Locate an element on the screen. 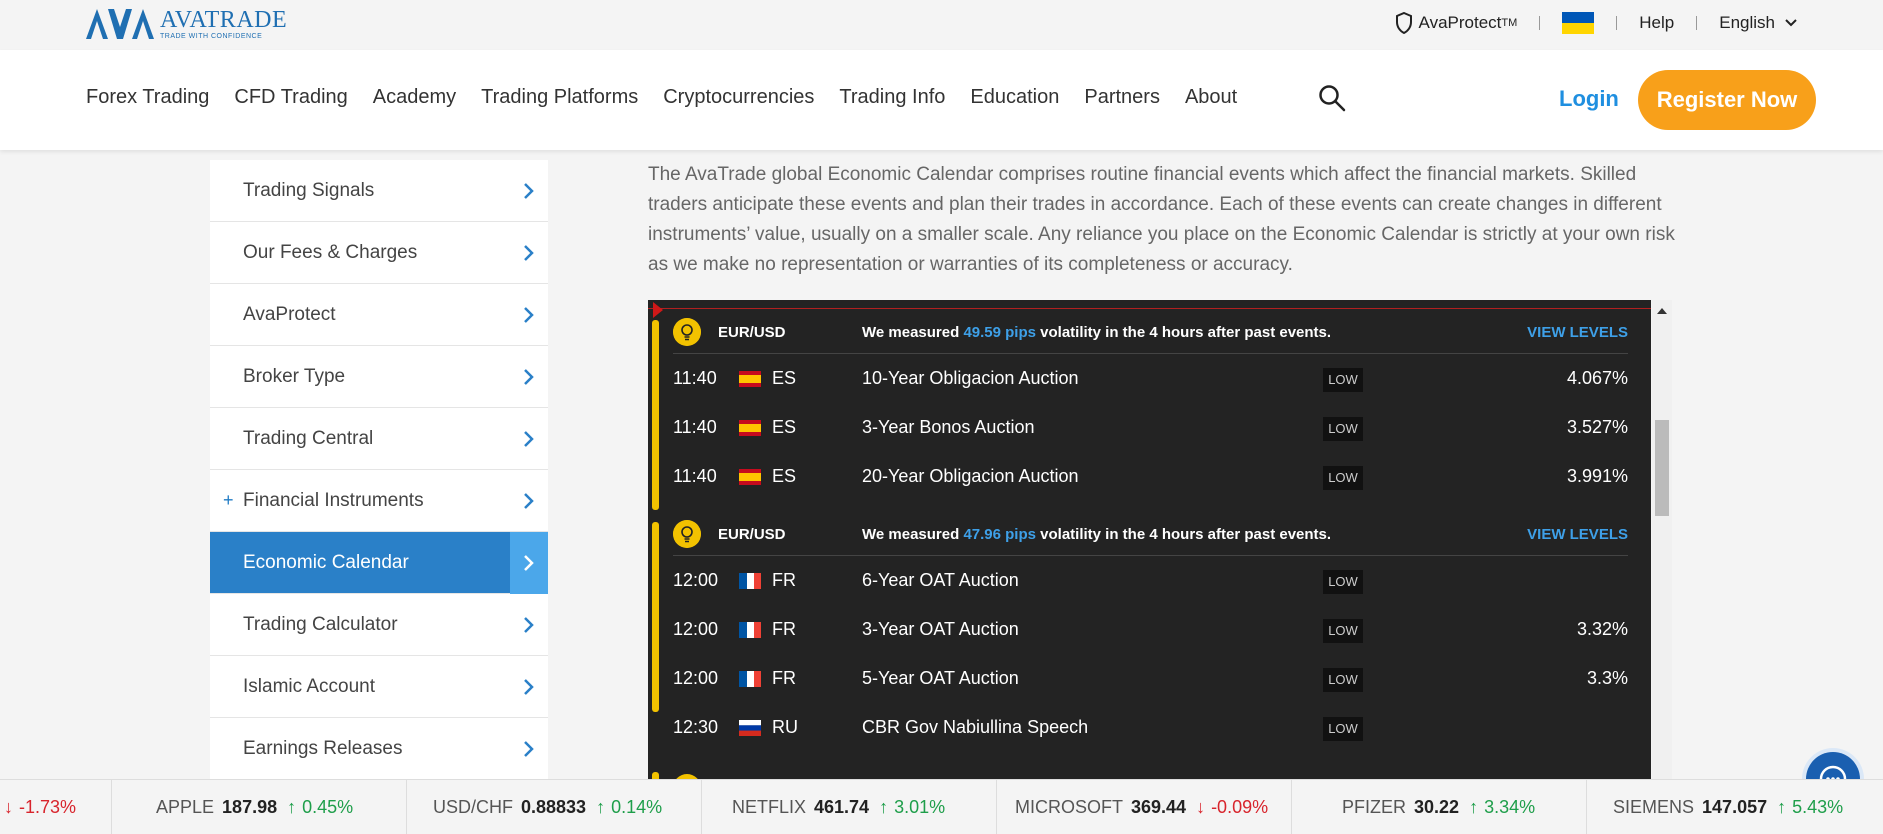 The height and width of the screenshot is (834, 1883). ticker-price: 0.88833 is located at coordinates (554, 806).